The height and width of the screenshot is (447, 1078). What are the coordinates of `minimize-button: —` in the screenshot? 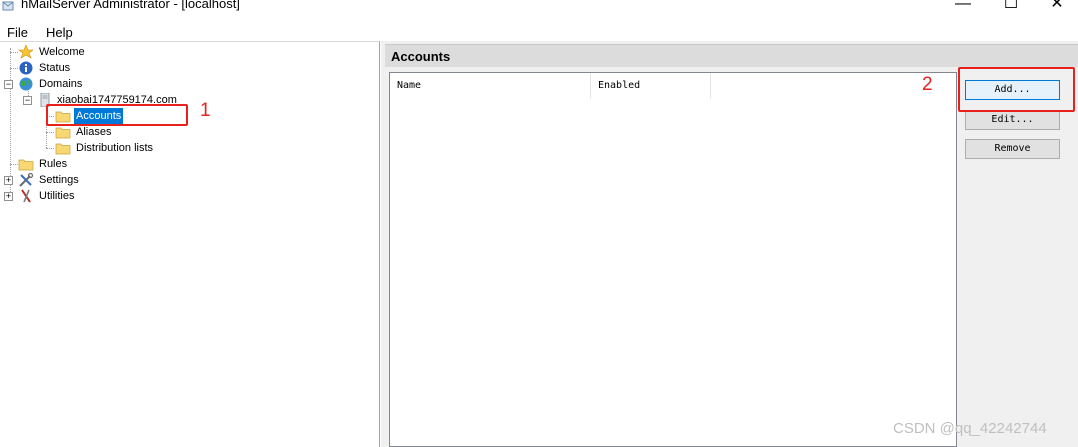 It's located at (963, 8).